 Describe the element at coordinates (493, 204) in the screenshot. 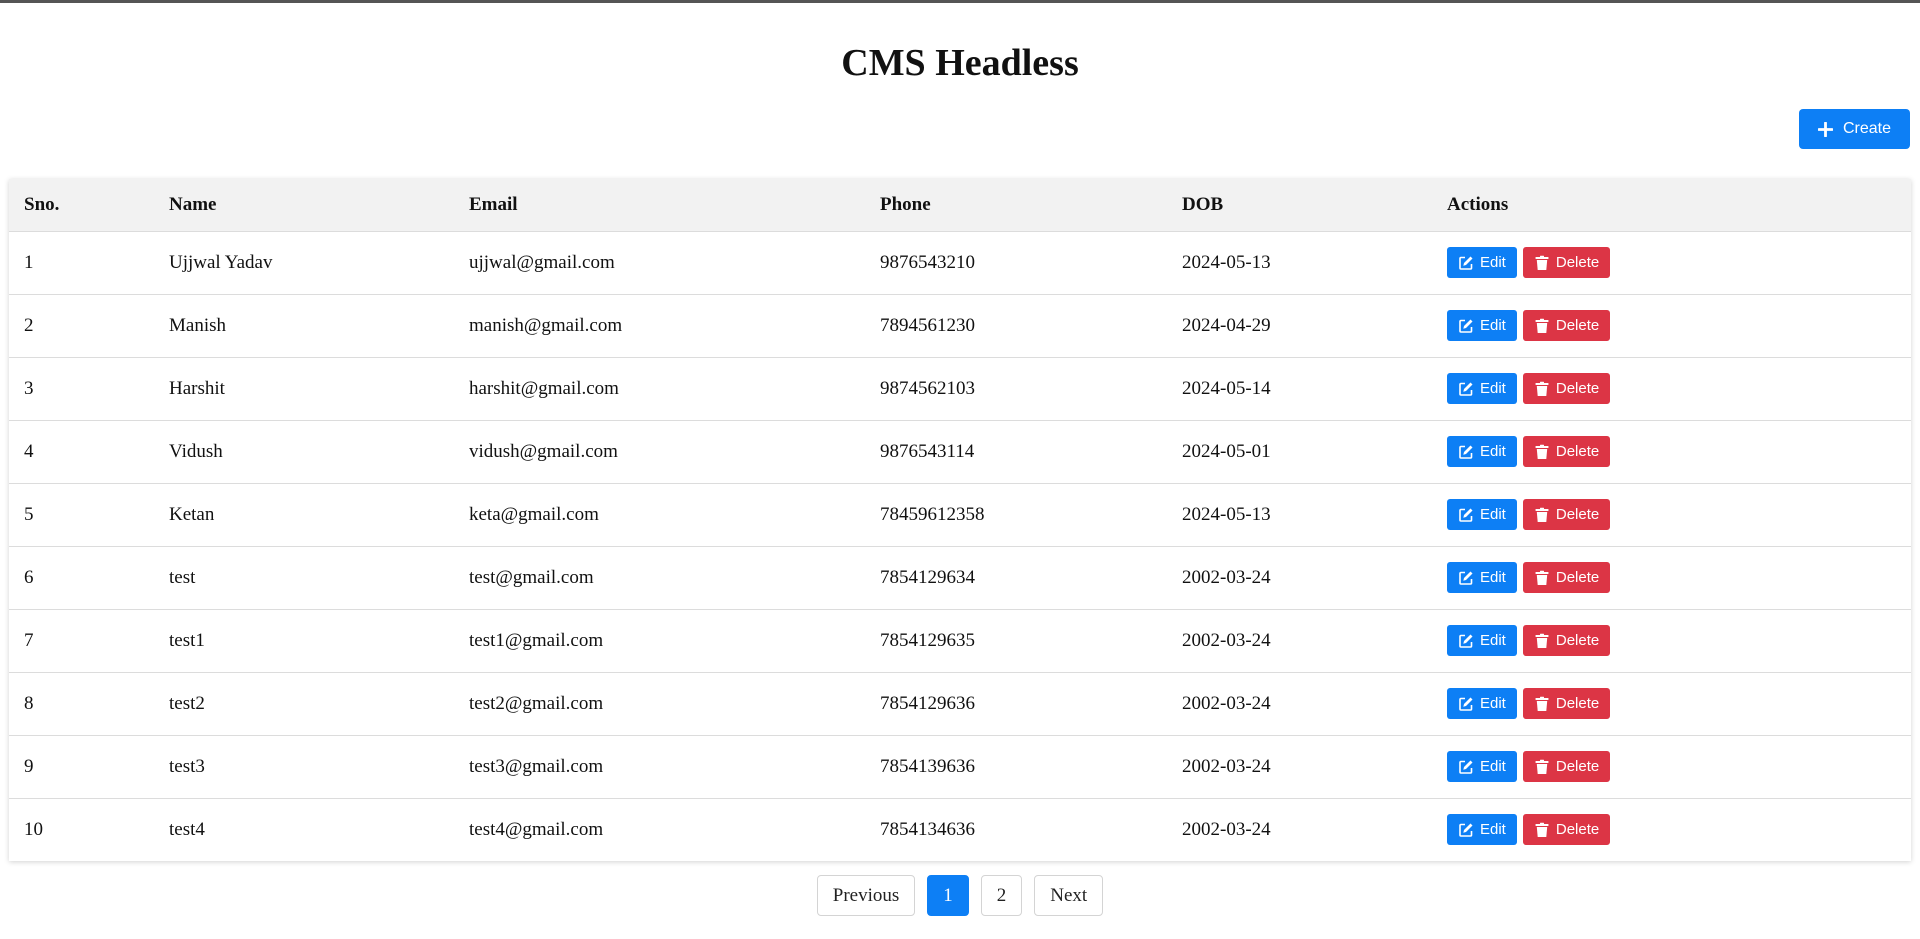

I see `header-email: Email` at that location.